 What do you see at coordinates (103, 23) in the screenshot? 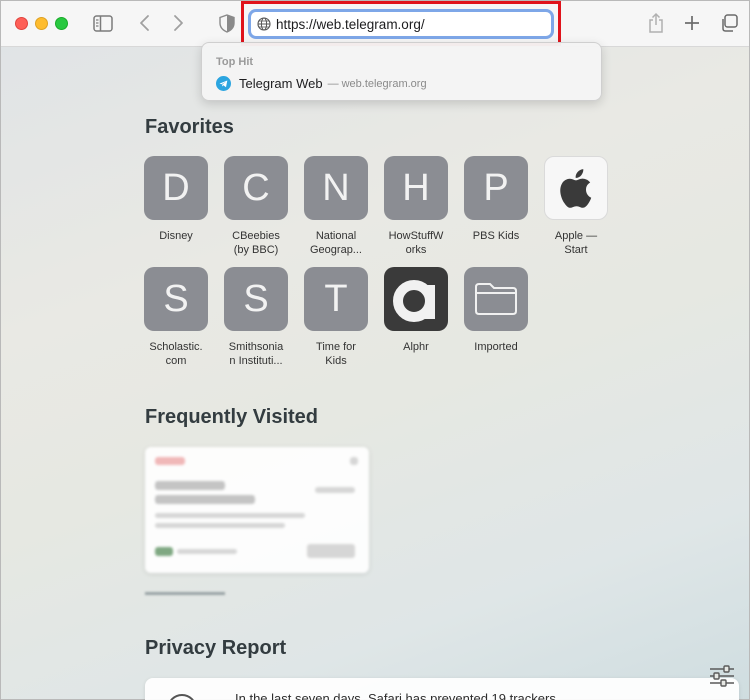
I see `sidebar-icon` at bounding box center [103, 23].